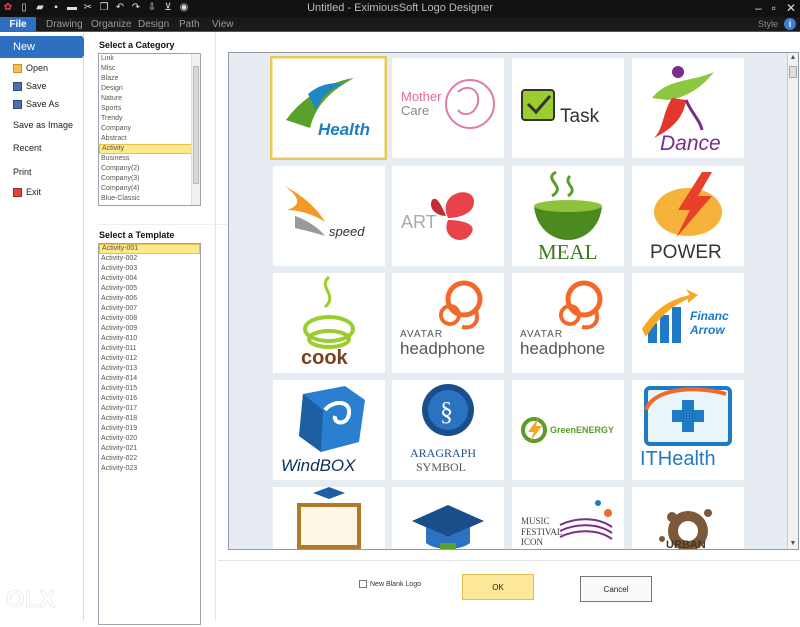 Image resolution: width=800 pixels, height=627 pixels. What do you see at coordinates (498, 587) in the screenshot?
I see `ok-button: OK` at bounding box center [498, 587].